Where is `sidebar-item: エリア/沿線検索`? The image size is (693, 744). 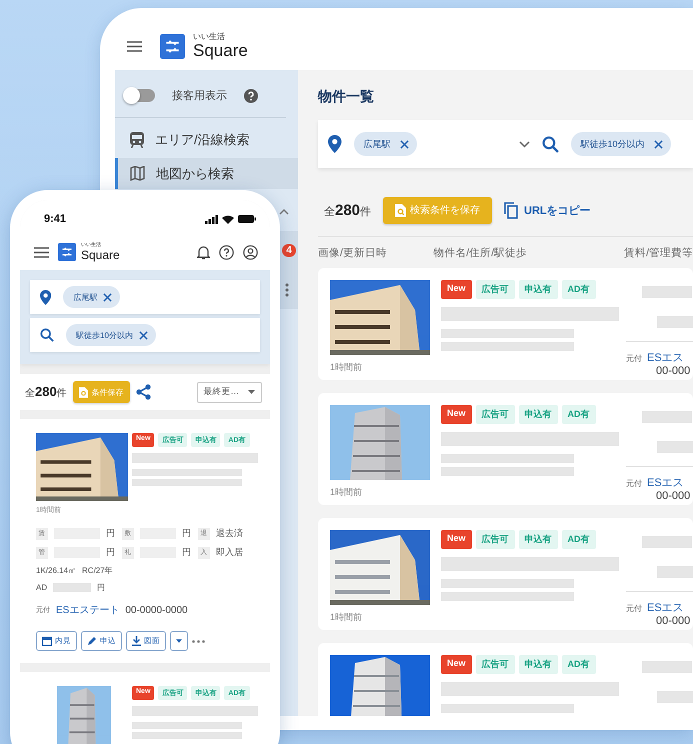 sidebar-item: エリア/沿線検索 is located at coordinates (206, 139).